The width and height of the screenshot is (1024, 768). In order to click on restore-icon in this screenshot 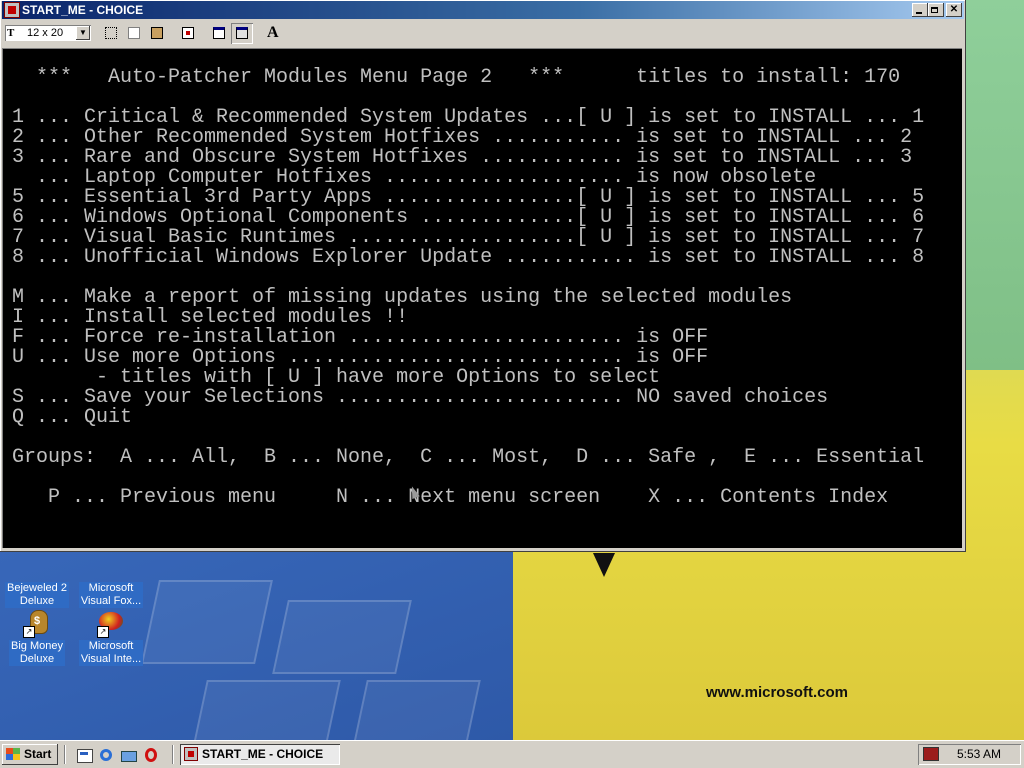, I will do `click(934, 10)`.